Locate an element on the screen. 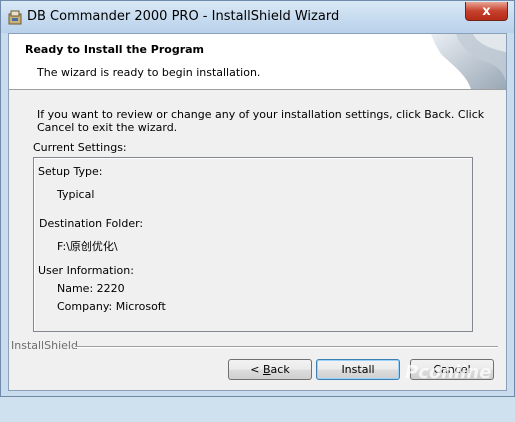  destination-folder-value: F:\原创优化\ is located at coordinates (87, 246).